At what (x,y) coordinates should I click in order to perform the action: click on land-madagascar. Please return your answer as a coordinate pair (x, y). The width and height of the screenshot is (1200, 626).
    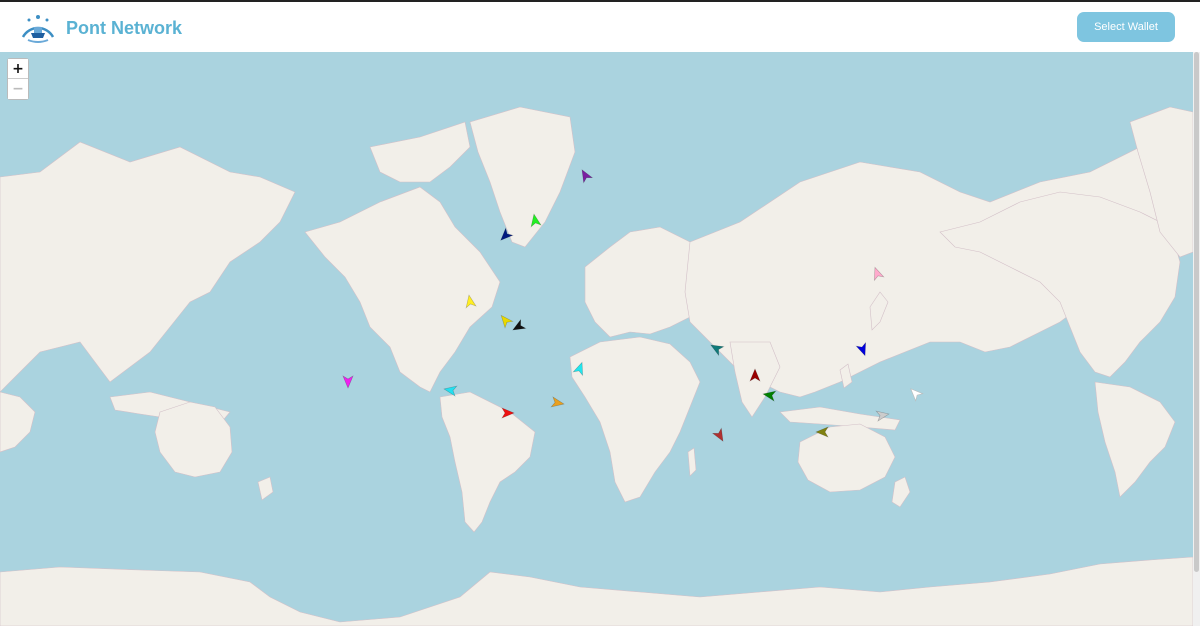
    Looking at the image, I should click on (692, 462).